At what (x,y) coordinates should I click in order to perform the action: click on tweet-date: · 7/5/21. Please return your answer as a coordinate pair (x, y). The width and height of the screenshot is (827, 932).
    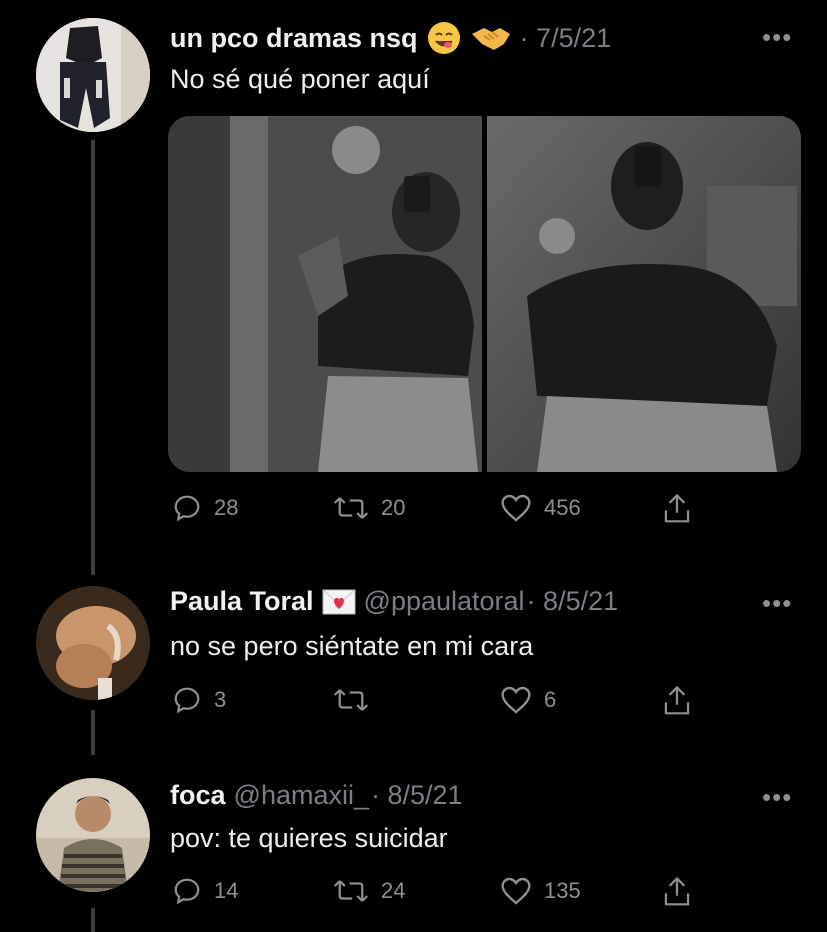
    Looking at the image, I should click on (566, 38).